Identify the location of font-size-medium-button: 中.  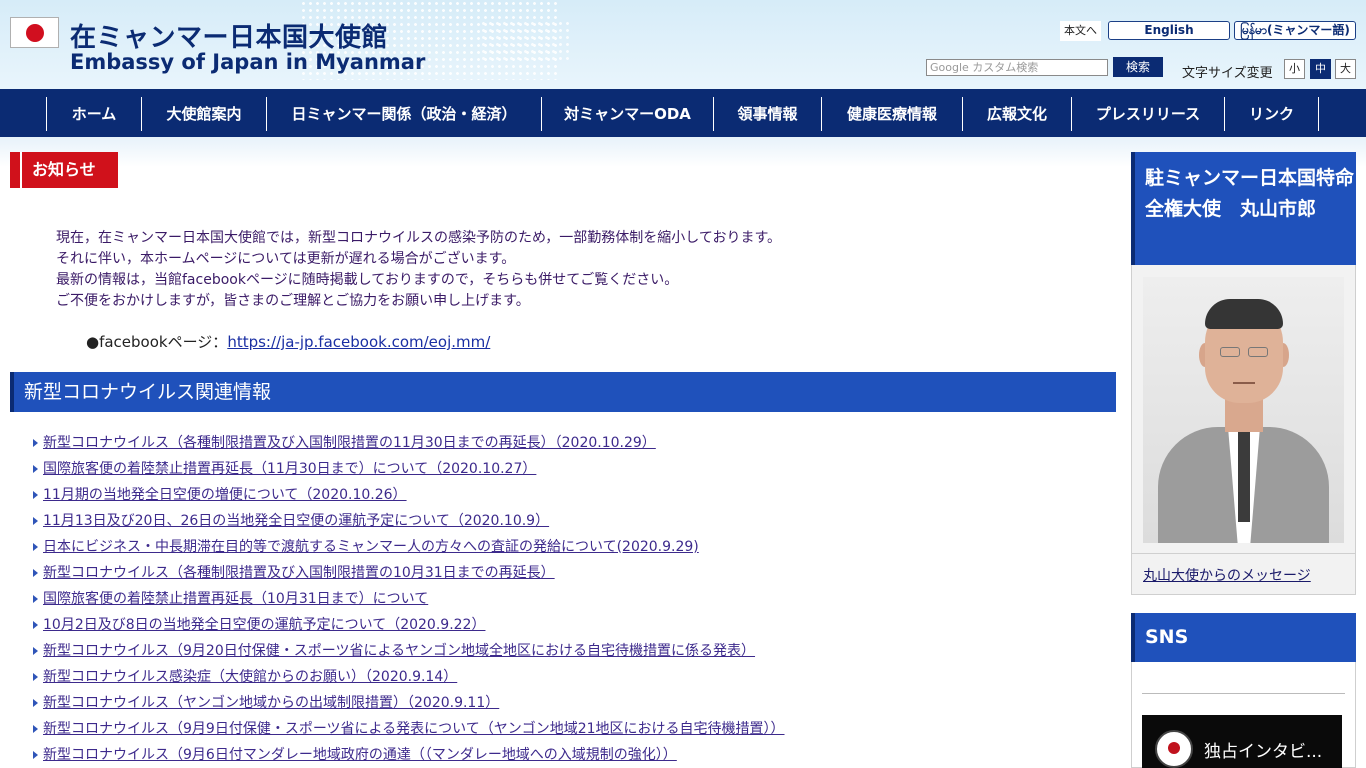
(1320, 69).